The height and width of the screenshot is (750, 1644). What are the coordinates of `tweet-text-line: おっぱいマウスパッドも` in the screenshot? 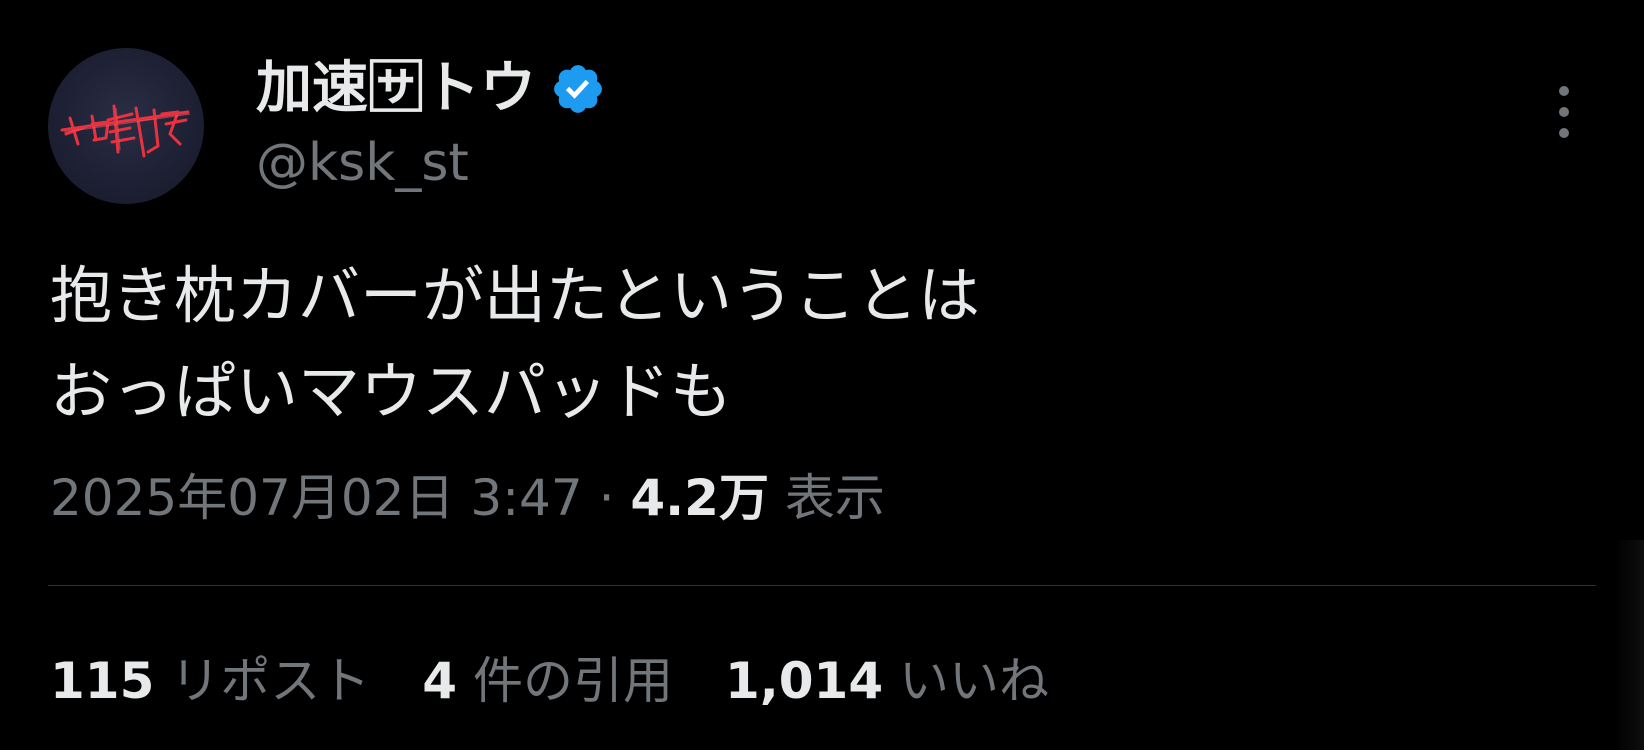 It's located at (391, 391).